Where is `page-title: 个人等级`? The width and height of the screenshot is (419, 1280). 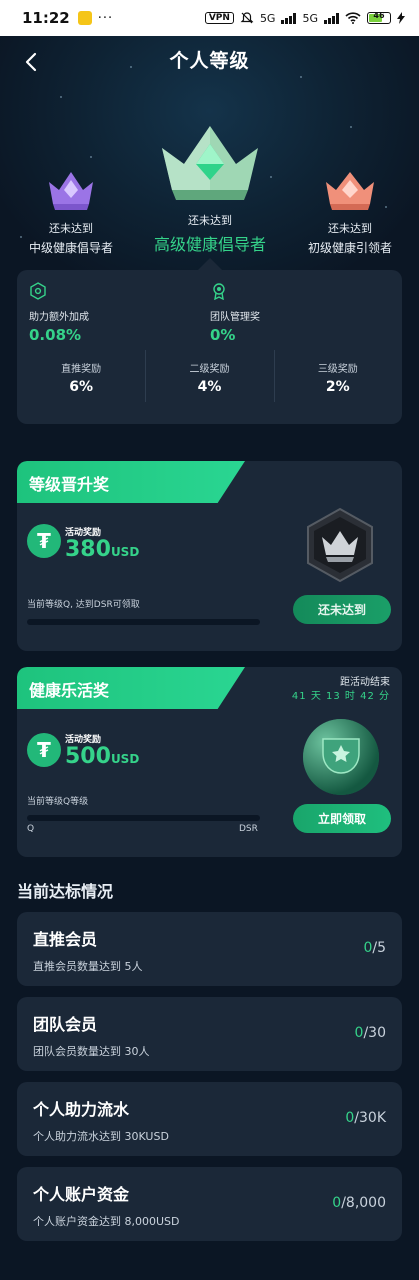
page-title: 个人等级 is located at coordinates (209, 61).